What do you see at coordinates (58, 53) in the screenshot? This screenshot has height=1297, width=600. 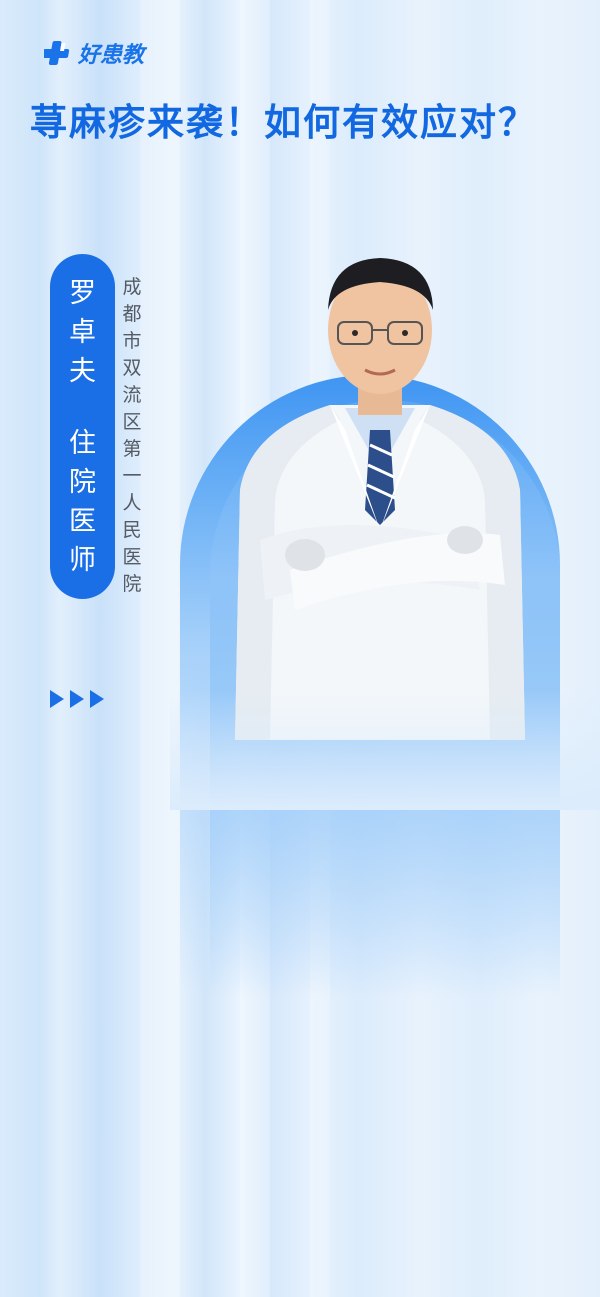 I see `logo-cross-icon` at bounding box center [58, 53].